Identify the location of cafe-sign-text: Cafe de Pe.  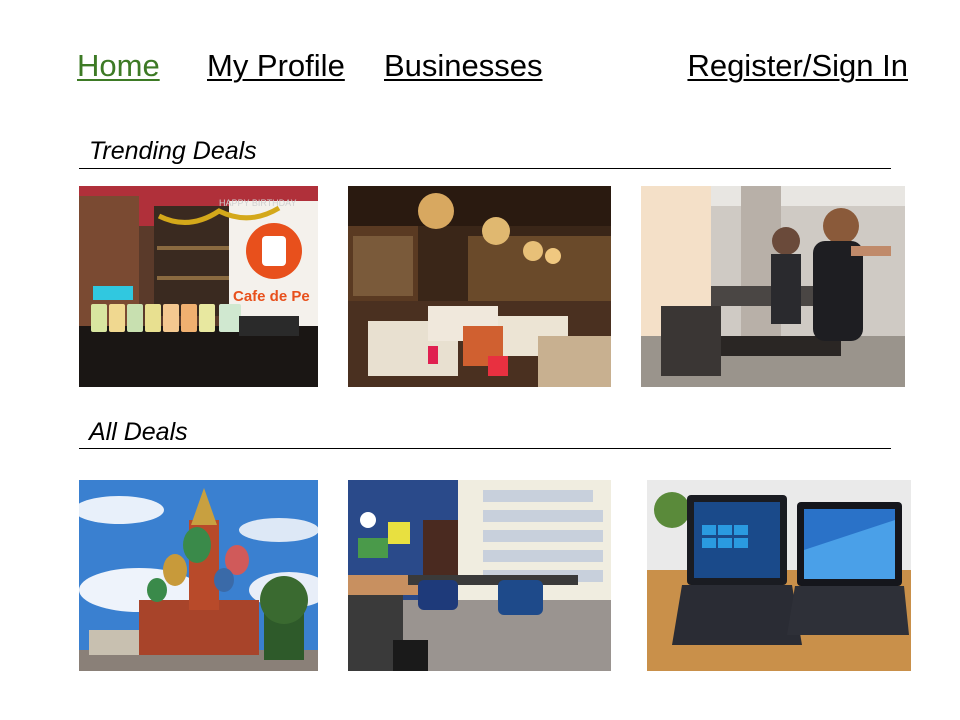
(271, 296).